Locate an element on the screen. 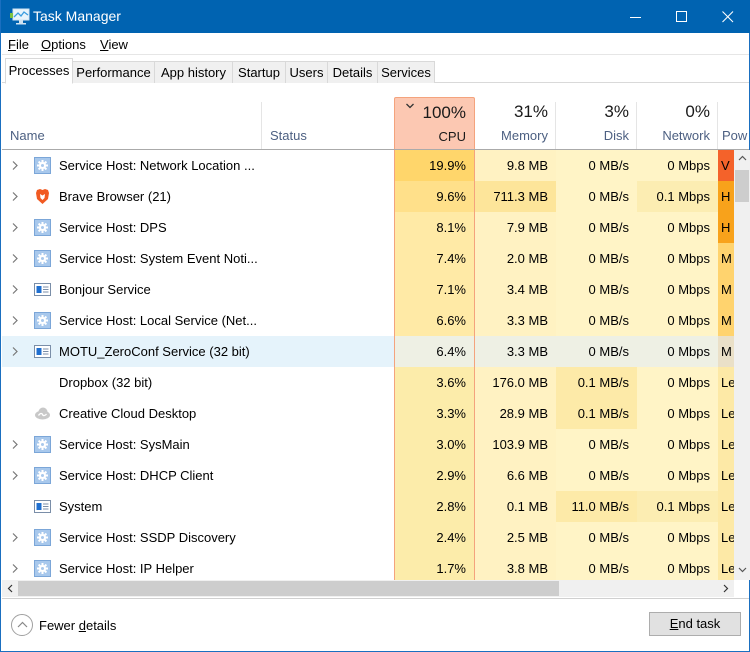 The height and width of the screenshot is (652, 750). brave-lion-icon is located at coordinates (42, 196).